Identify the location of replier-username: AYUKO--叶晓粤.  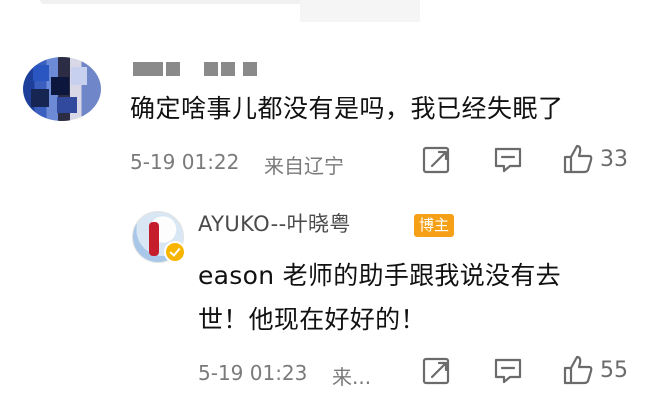
(274, 223).